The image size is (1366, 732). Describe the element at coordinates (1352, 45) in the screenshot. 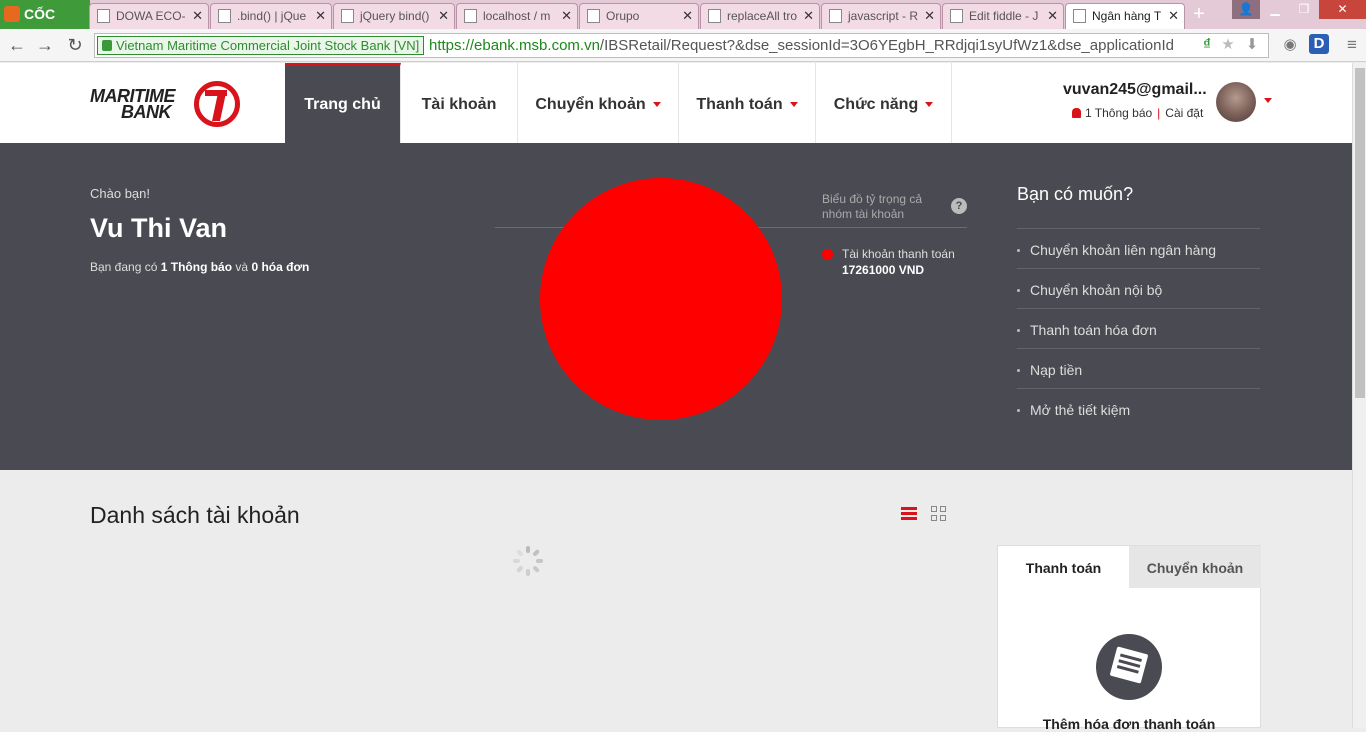

I see `menu-icon: ≡` at that location.